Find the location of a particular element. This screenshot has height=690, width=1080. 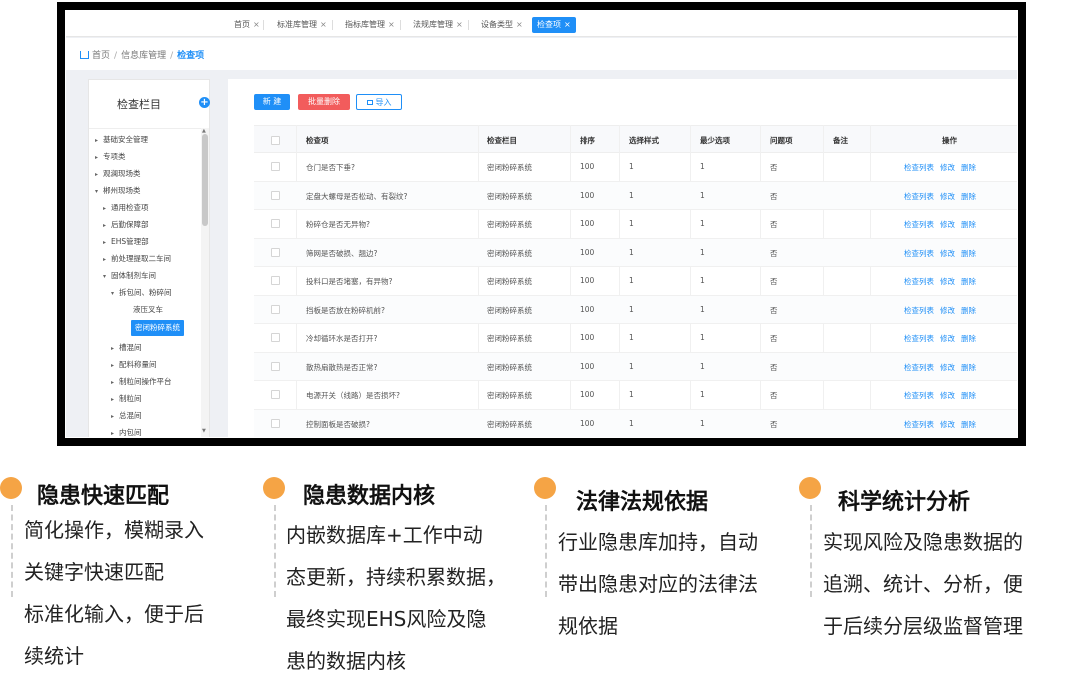

column-header-check-item: 检查项 is located at coordinates (317, 140).